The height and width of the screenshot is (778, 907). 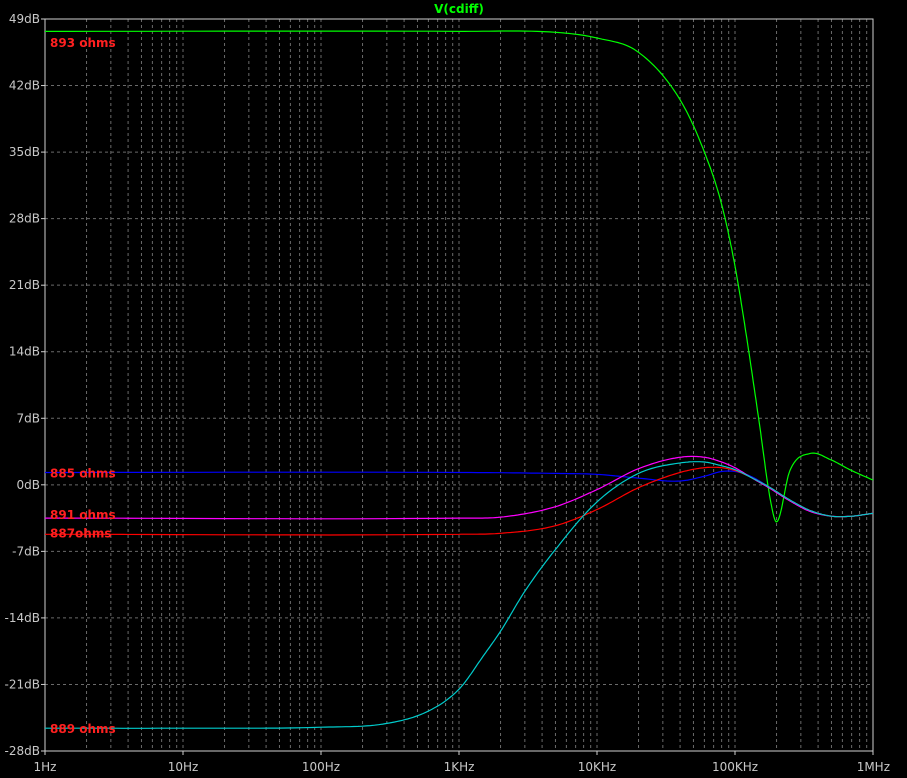 I want to click on y-tick-label: 35dB, so click(x=24, y=152).